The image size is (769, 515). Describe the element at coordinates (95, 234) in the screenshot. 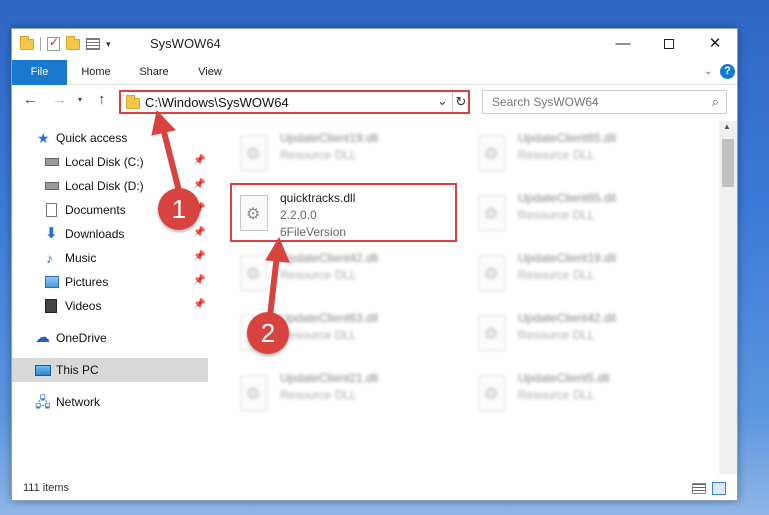

I see `sidebar-item-label: Downloads` at that location.